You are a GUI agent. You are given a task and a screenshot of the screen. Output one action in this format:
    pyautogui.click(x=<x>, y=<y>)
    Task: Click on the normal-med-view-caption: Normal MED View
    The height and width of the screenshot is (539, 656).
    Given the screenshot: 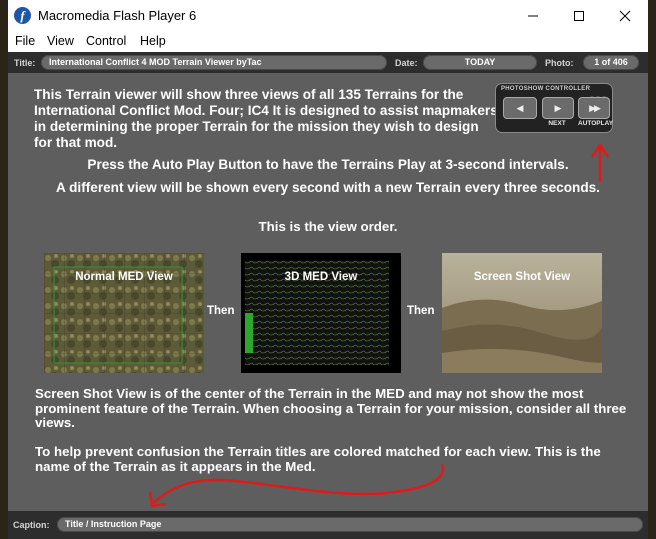 What is the action you would take?
    pyautogui.click(x=124, y=277)
    